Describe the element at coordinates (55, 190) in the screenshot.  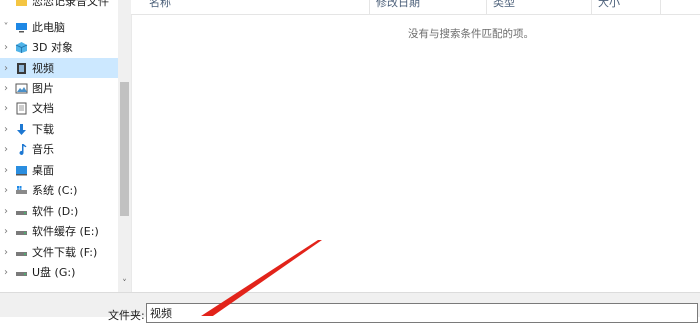
I see `nav-item-label: 系统 (C:)` at that location.